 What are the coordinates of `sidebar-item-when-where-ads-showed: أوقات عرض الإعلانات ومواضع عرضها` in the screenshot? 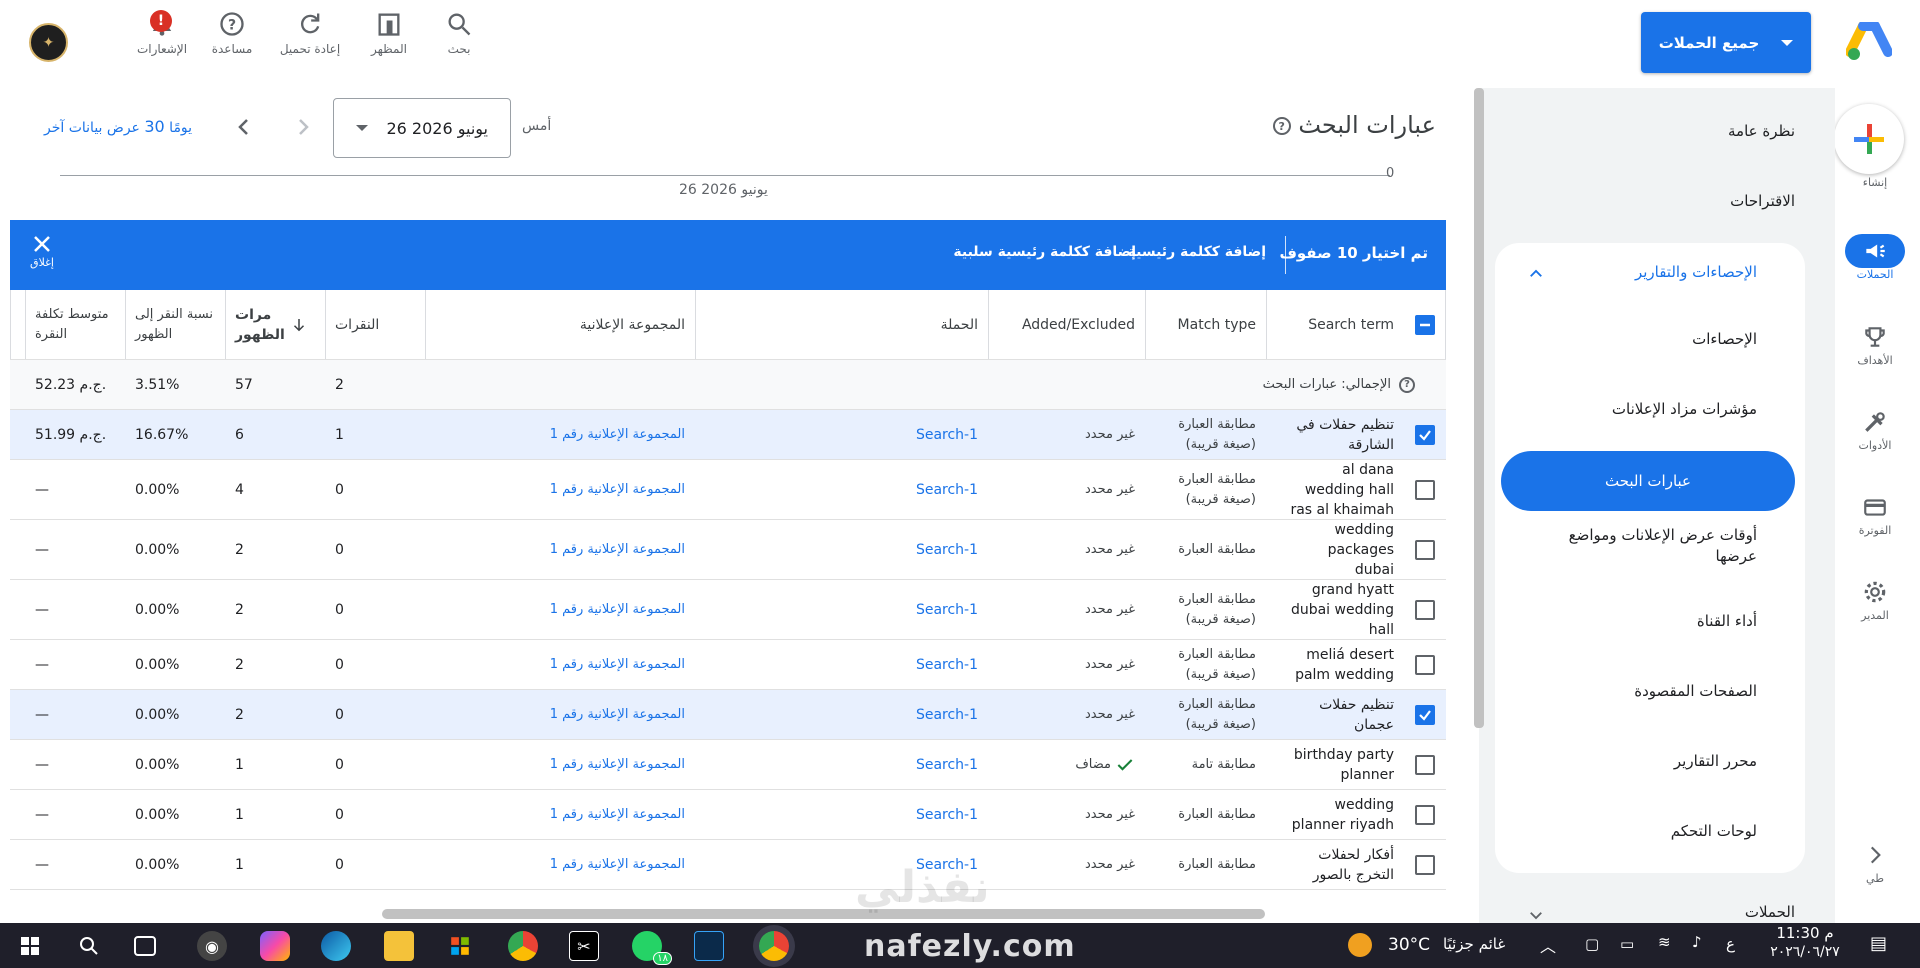 It's located at (1647, 546).